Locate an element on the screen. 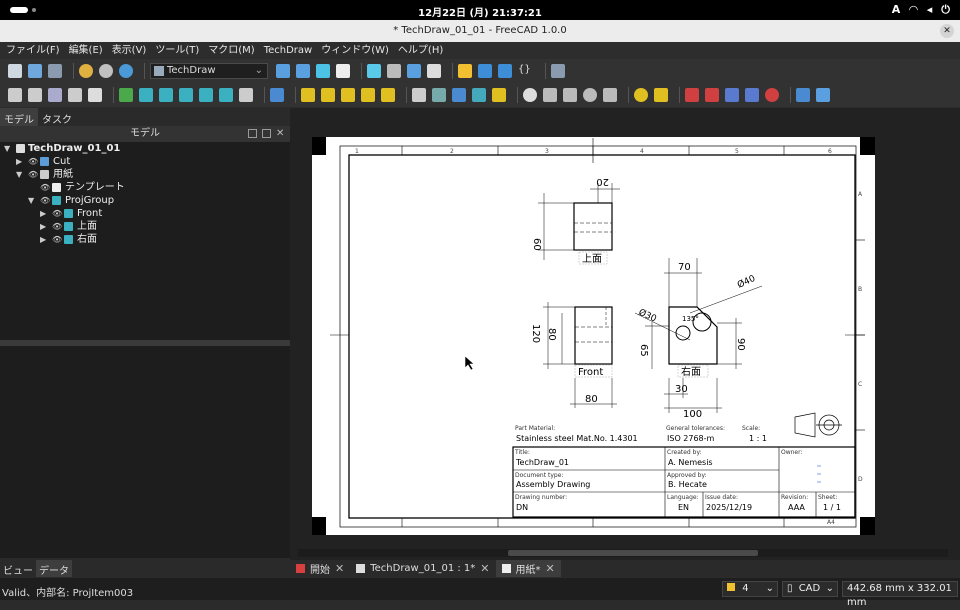 The height and width of the screenshot is (610, 960). weld-symbol-icon is located at coordinates (641, 95).